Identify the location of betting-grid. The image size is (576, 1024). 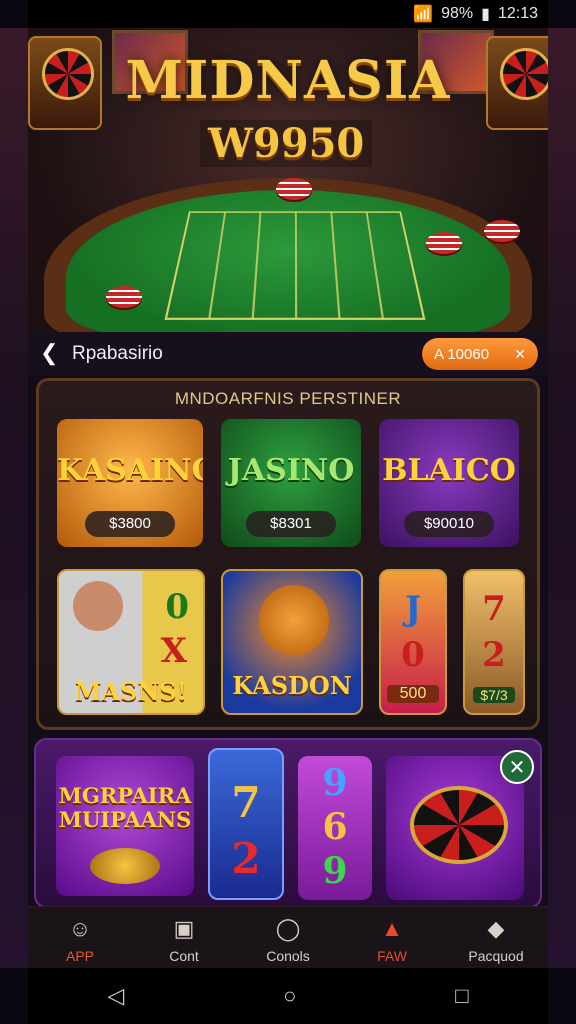
(295, 265).